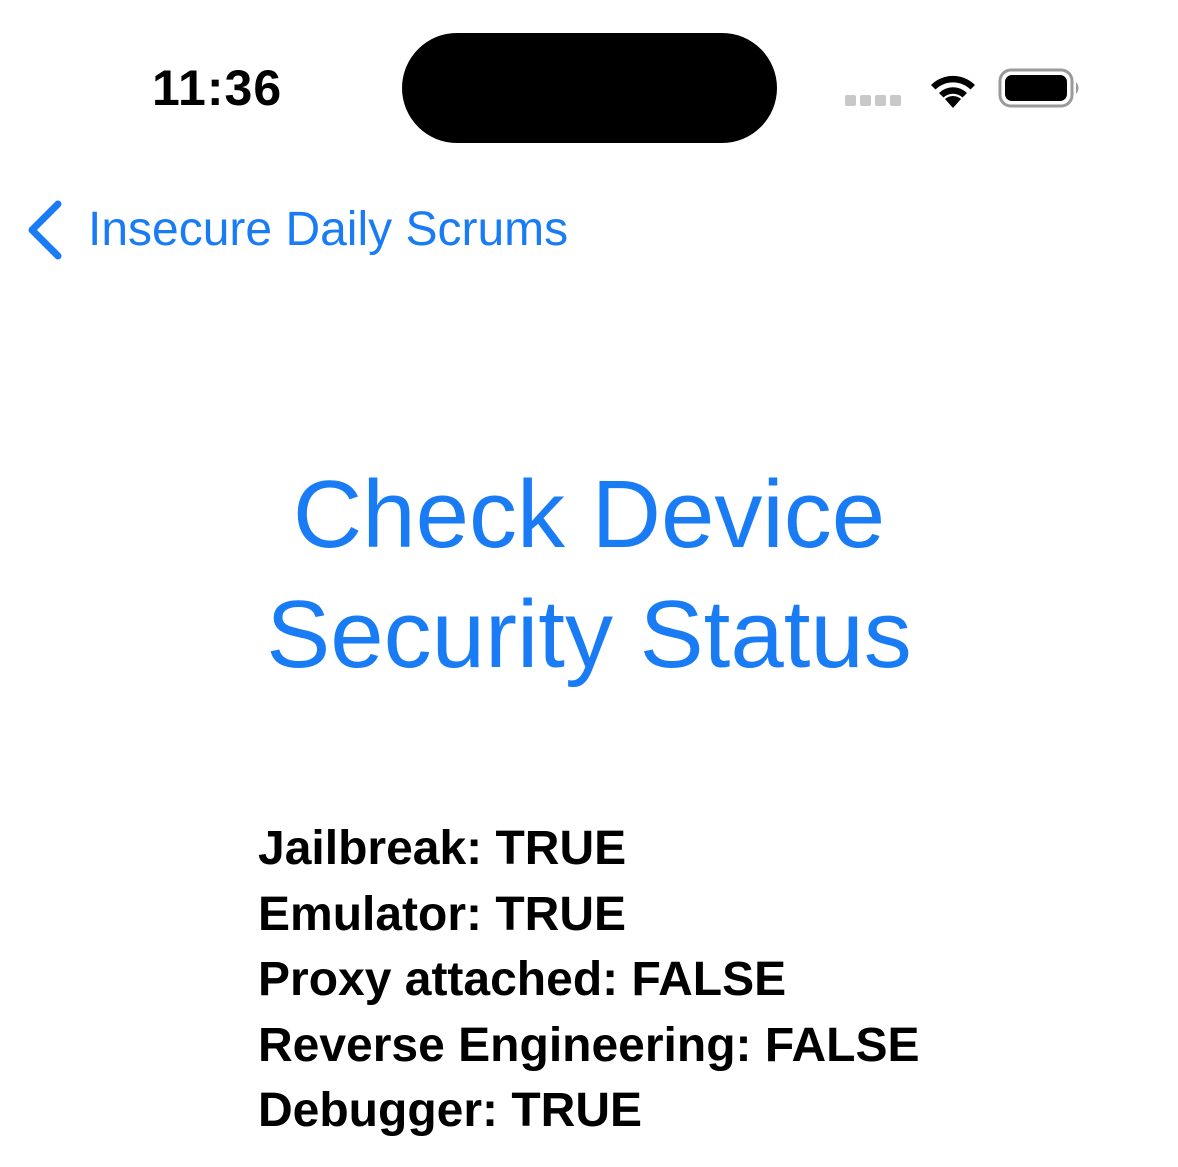 Image resolution: width=1178 pixels, height=1167 pixels. I want to click on status-row-emulator: Emulator: TRUE, so click(442, 914).